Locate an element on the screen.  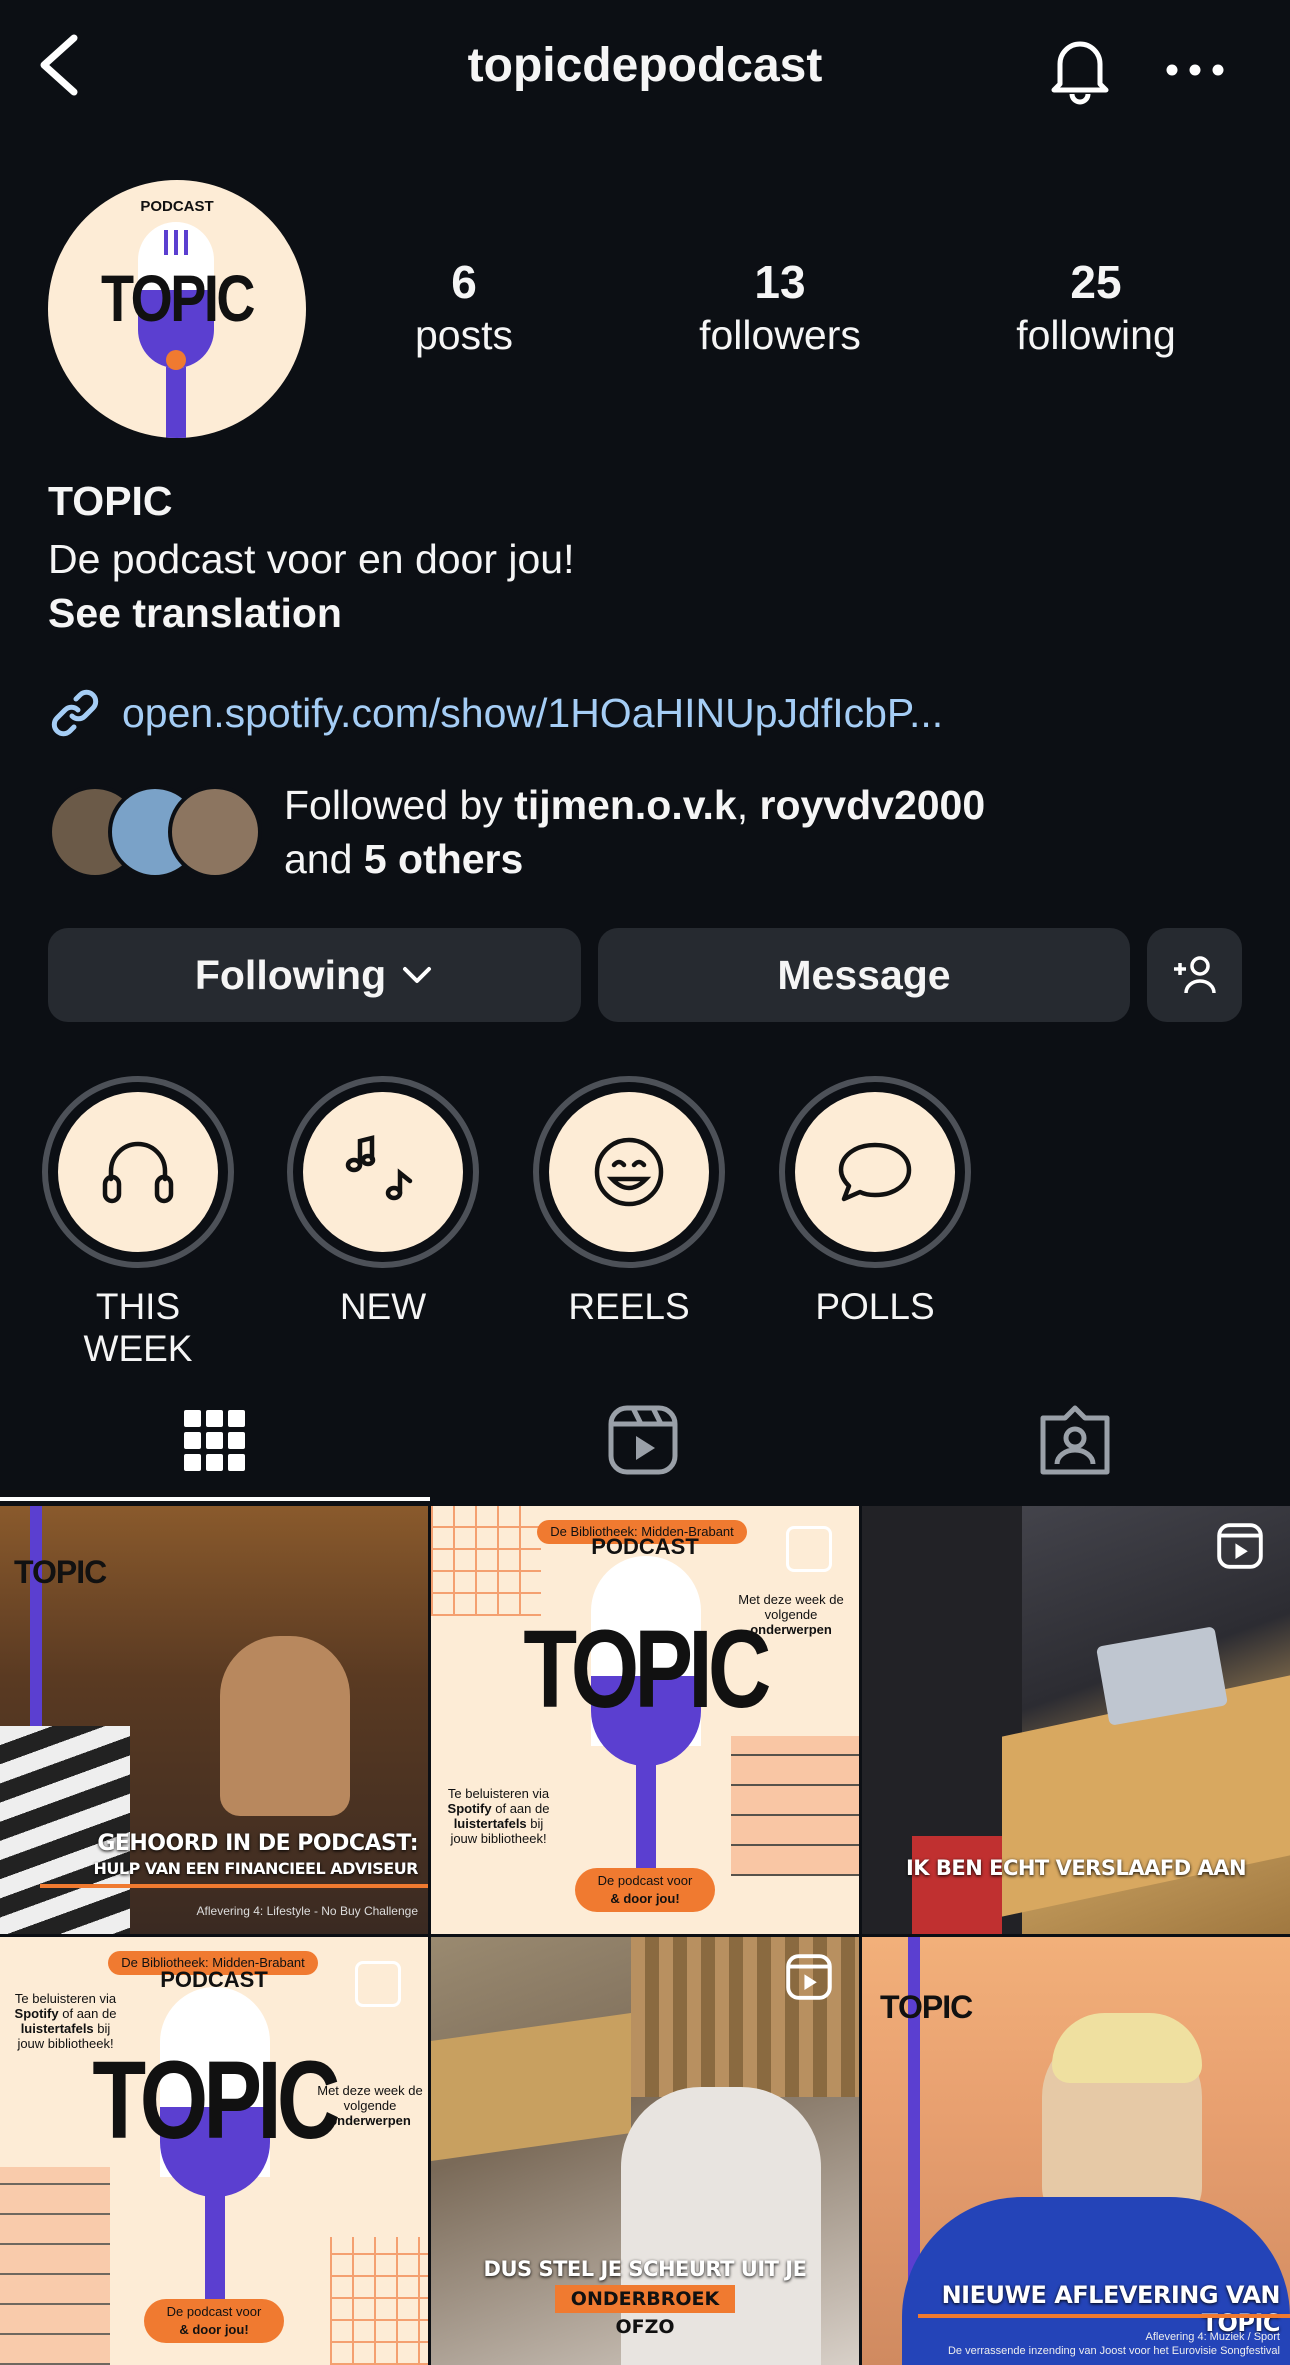
hair-photo is located at coordinates (1127, 2048).